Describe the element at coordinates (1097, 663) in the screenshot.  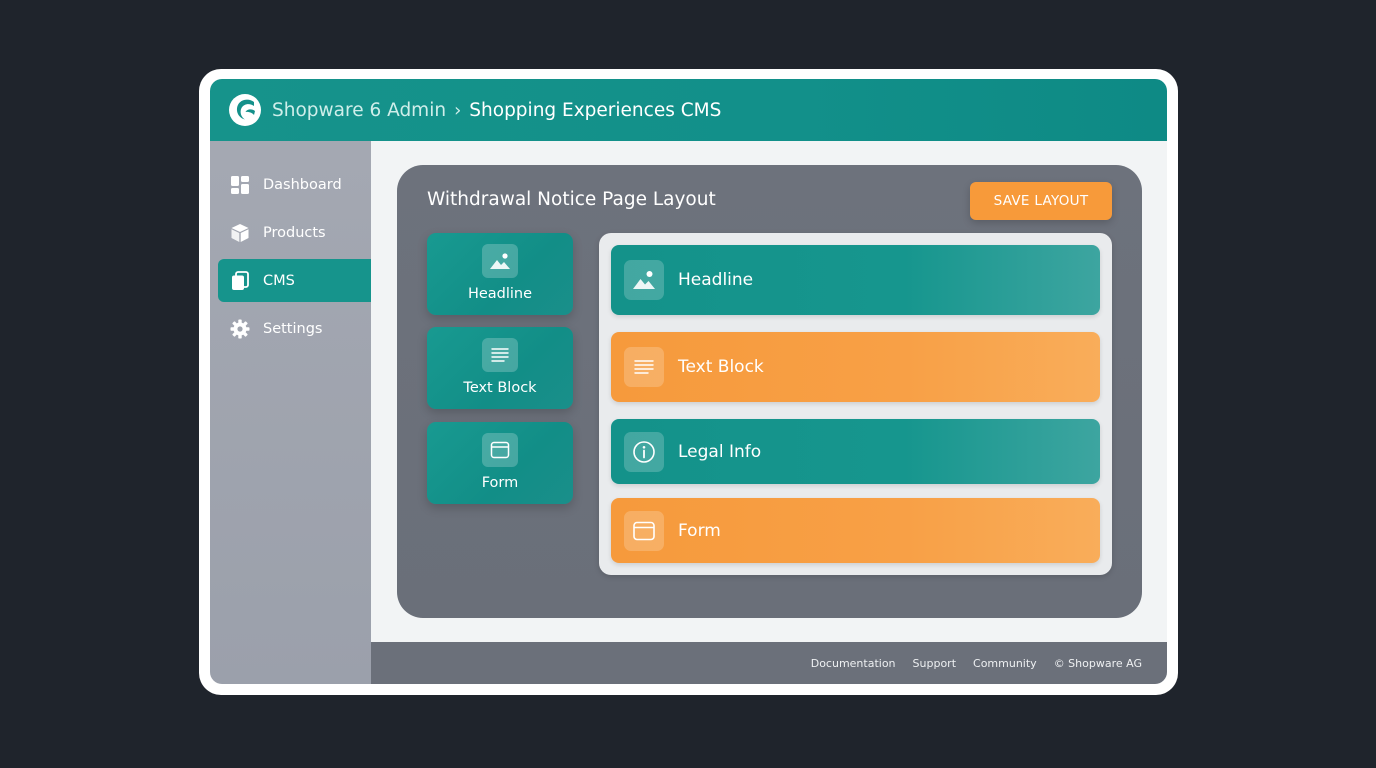
I see `footer-copyright: © Shopware AG` at that location.